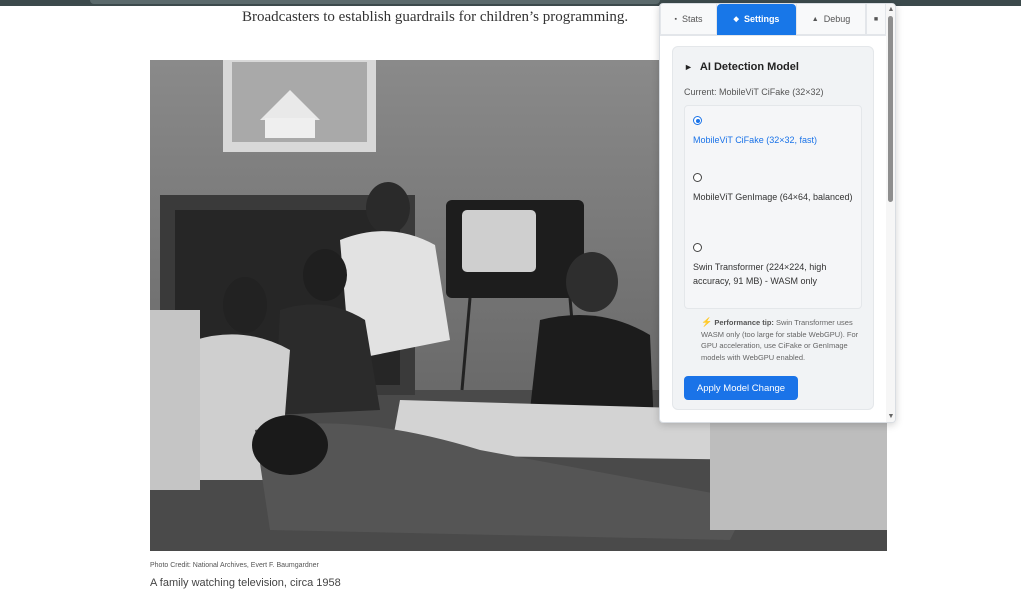 Image resolution: width=1021 pixels, height=601 pixels. I want to click on radio-cifake, so click(697, 120).